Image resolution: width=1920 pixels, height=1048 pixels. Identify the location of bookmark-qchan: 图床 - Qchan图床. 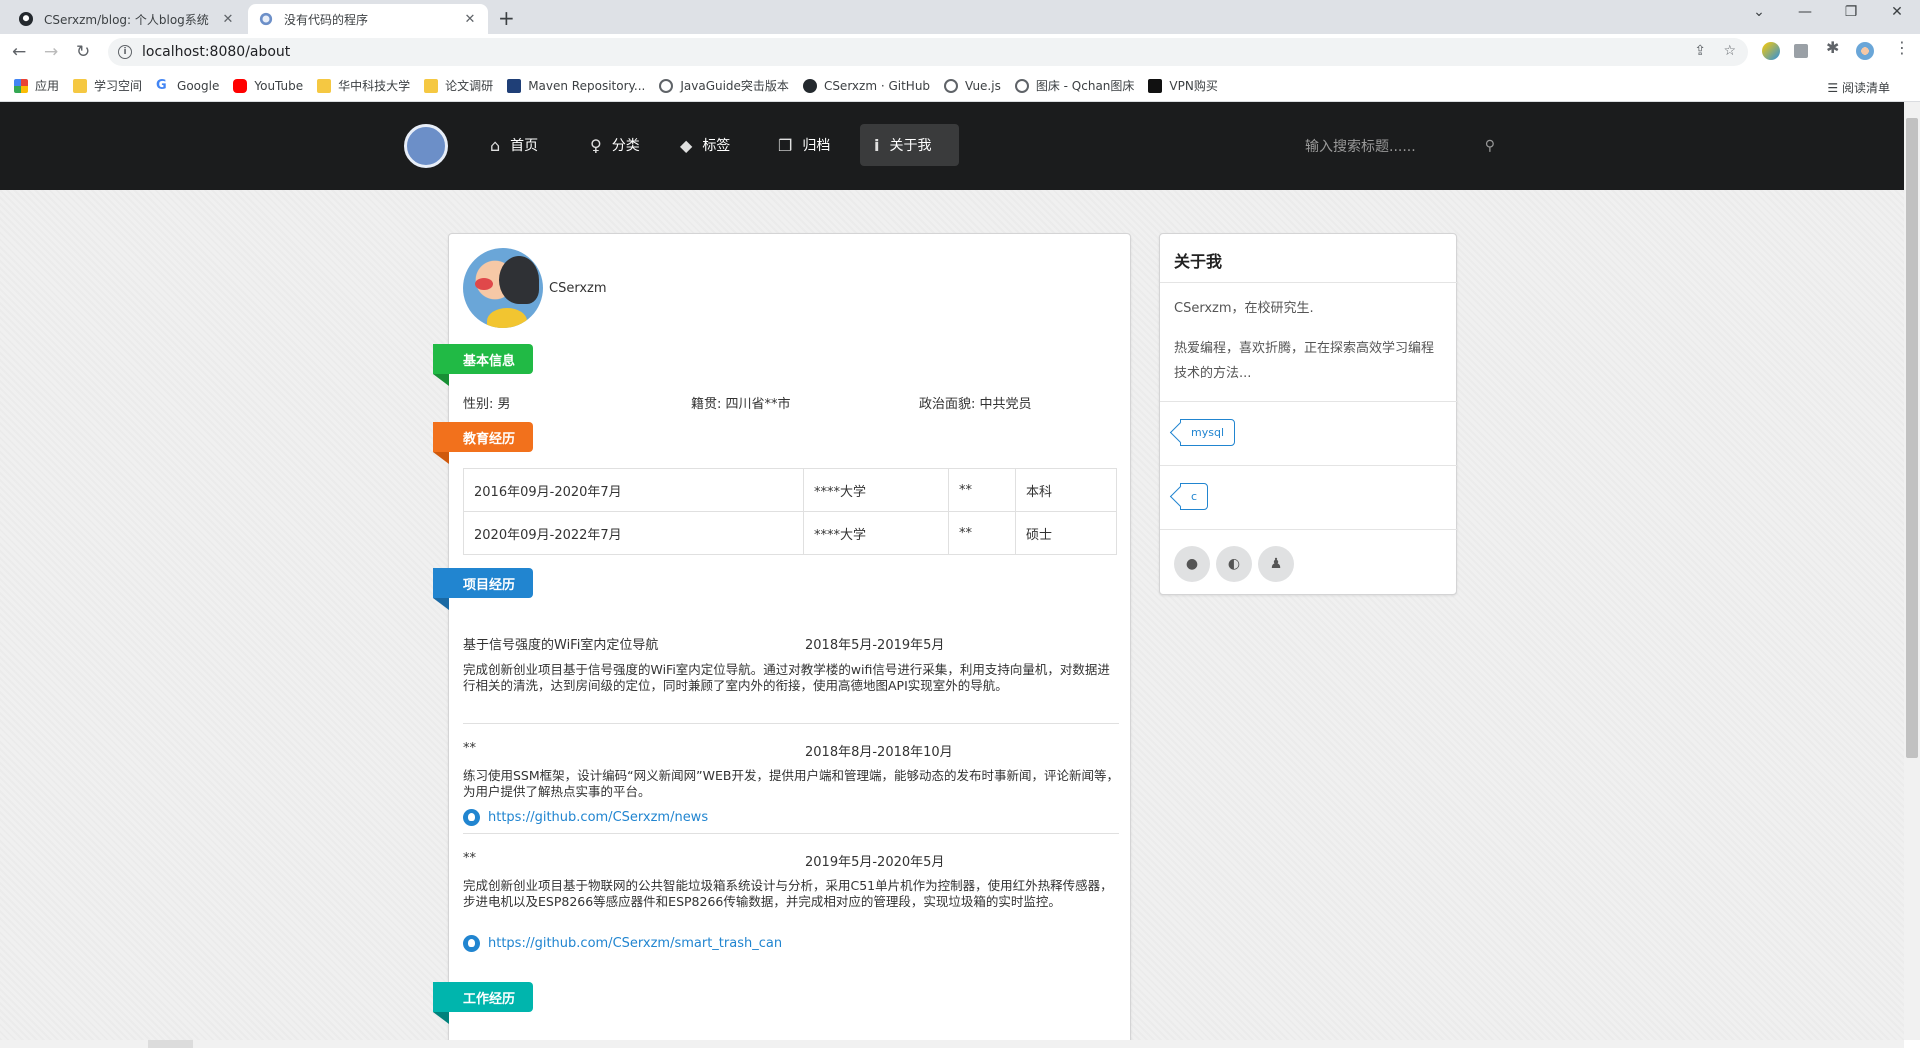
(1074, 85).